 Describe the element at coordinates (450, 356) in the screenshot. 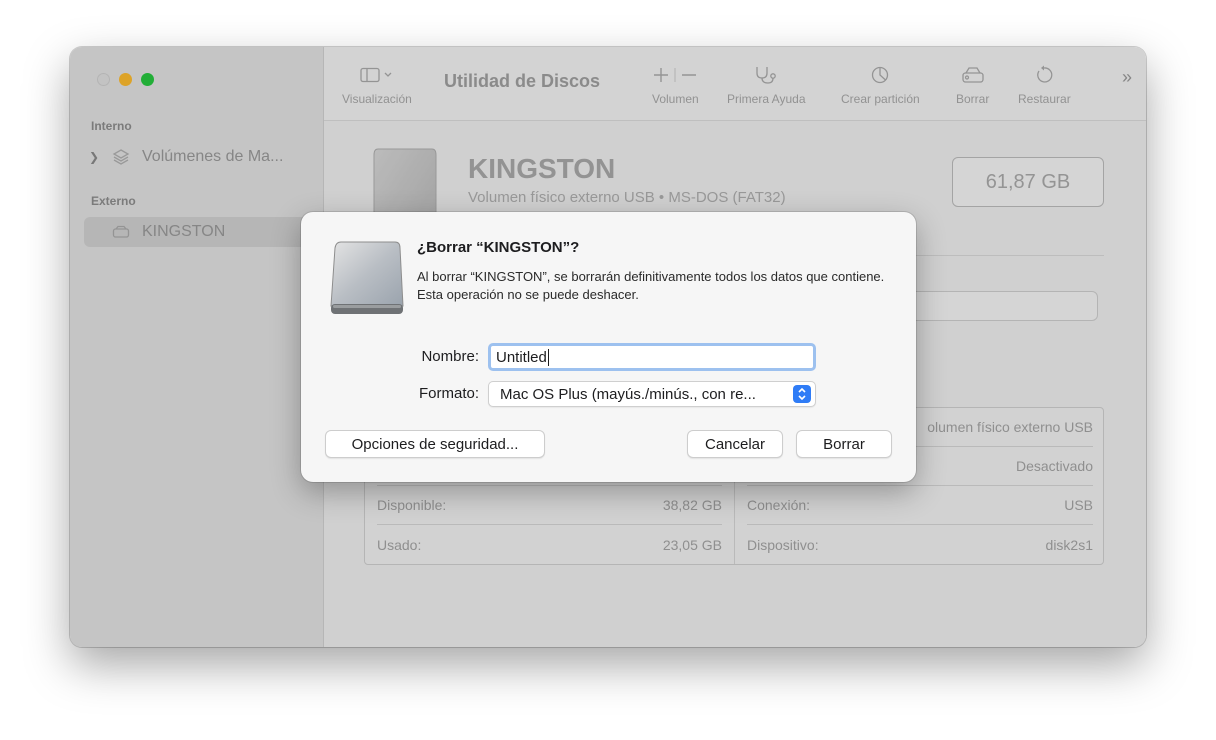

I see `name-label: Nombre:` at that location.